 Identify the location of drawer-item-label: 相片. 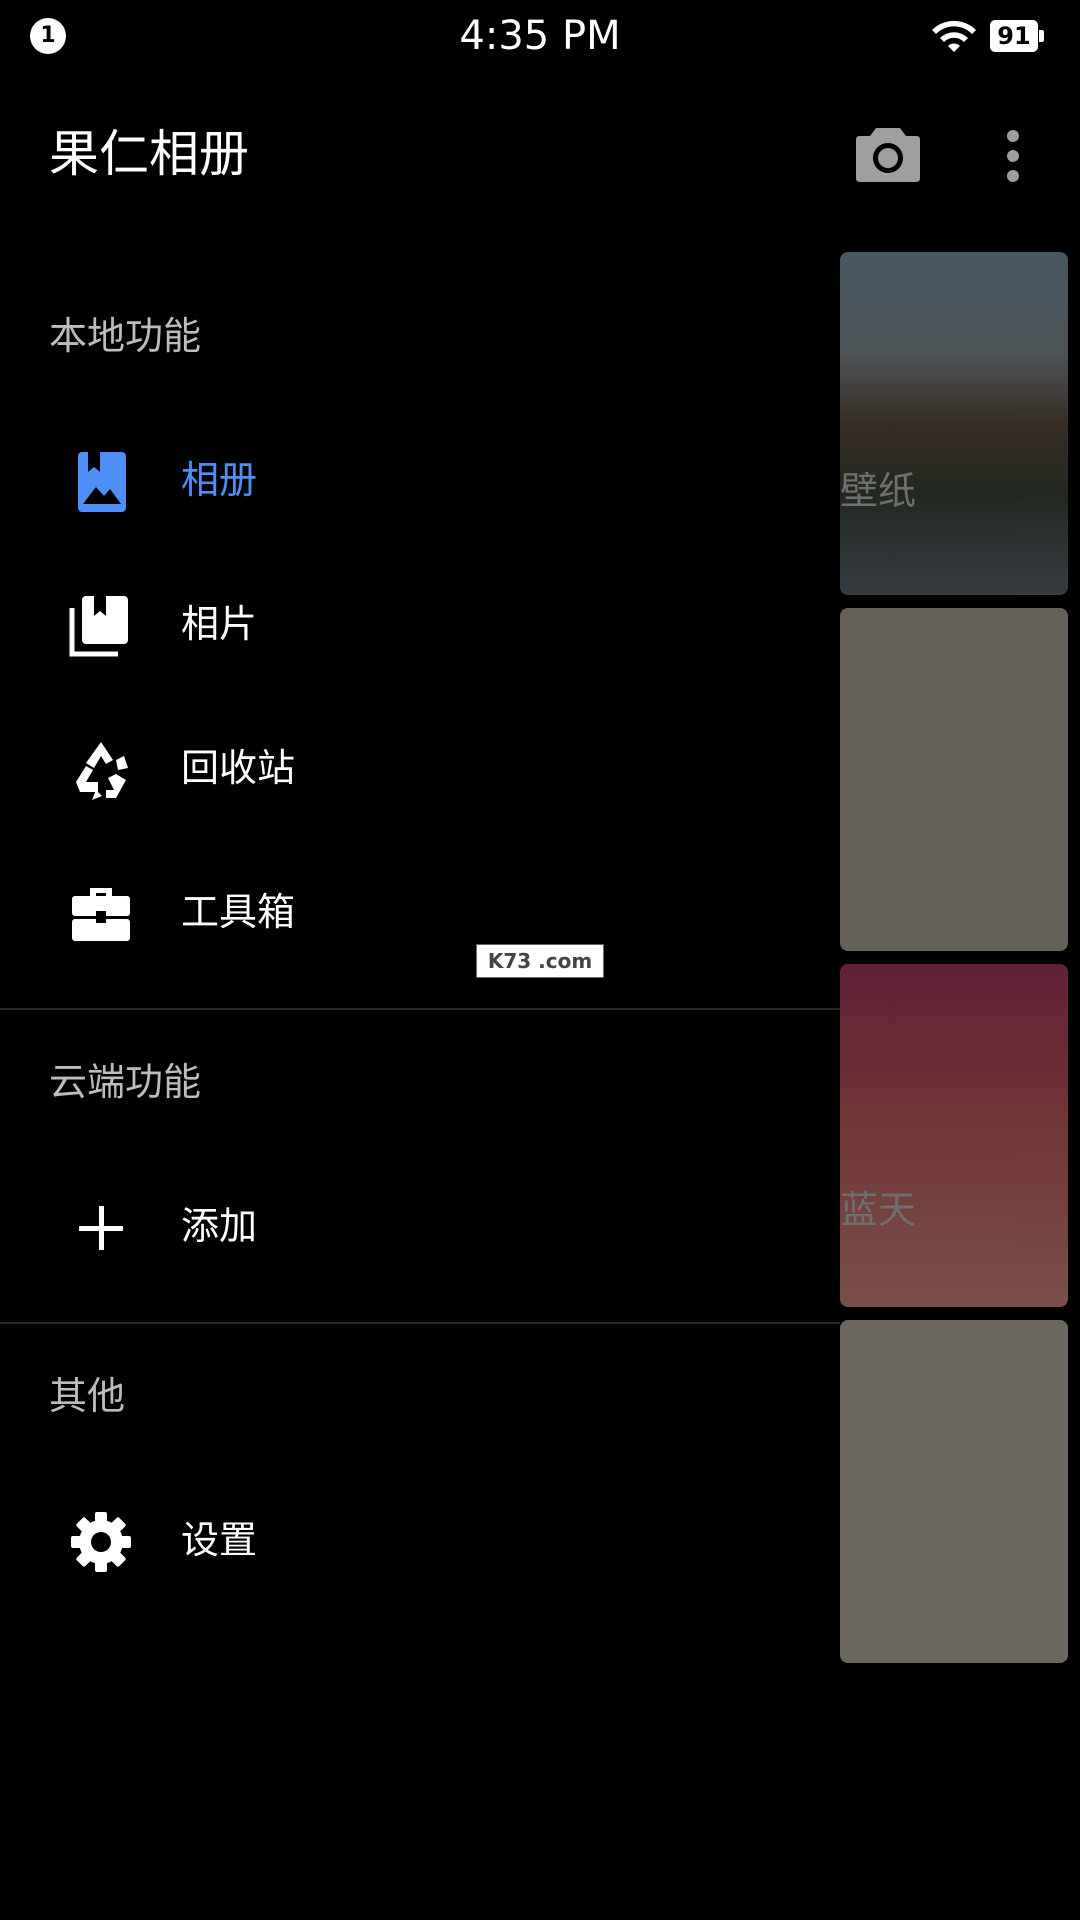
(219, 624).